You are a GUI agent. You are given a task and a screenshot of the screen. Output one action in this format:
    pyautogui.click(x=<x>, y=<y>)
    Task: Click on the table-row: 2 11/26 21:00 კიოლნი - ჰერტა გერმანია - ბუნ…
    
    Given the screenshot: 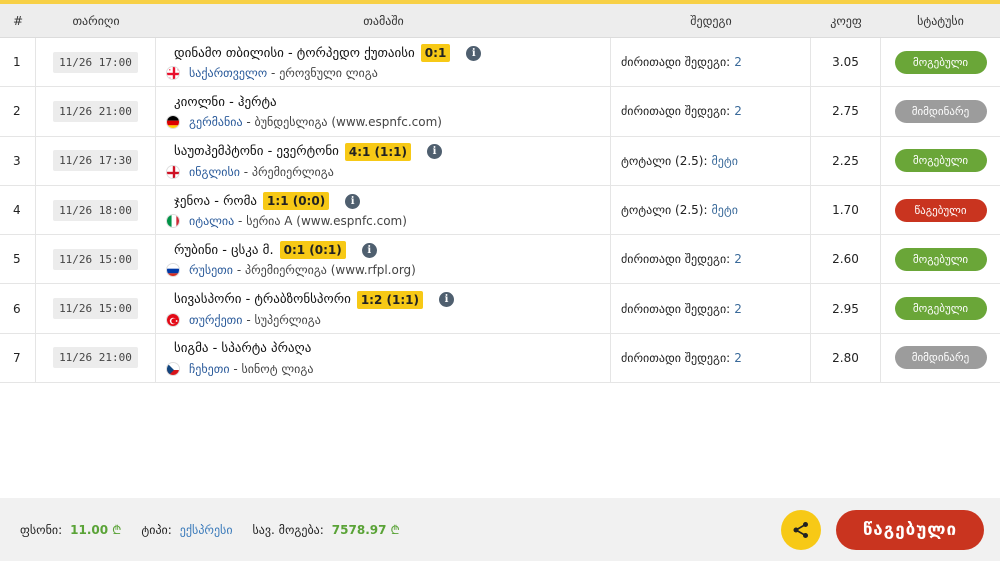 What is the action you would take?
    pyautogui.click(x=500, y=112)
    